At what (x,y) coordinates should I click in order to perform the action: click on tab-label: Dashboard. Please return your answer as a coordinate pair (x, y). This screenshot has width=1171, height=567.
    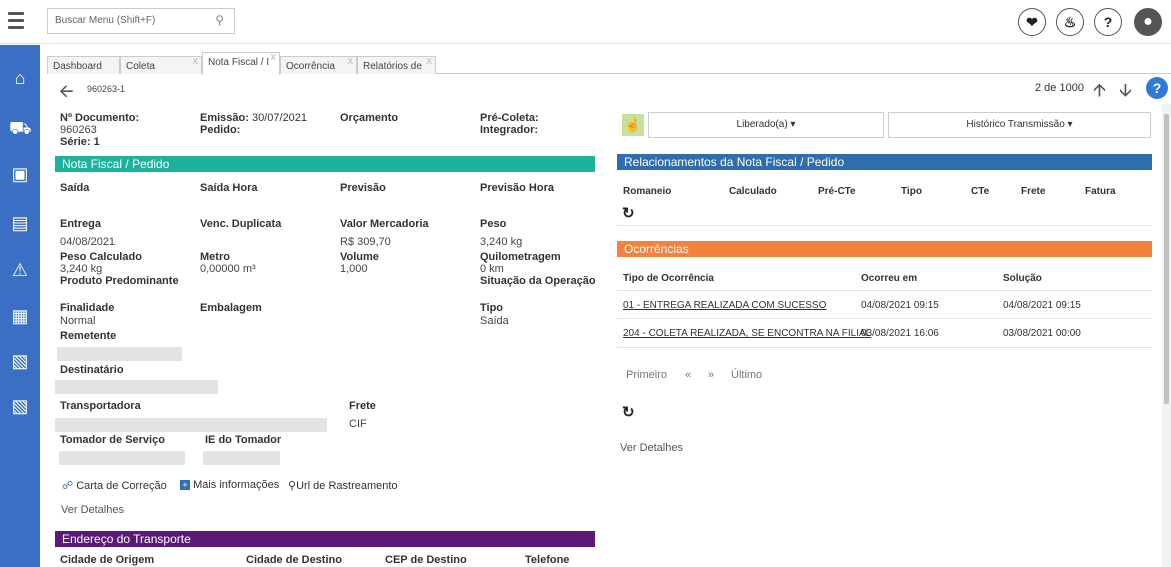
    Looking at the image, I should click on (77, 66).